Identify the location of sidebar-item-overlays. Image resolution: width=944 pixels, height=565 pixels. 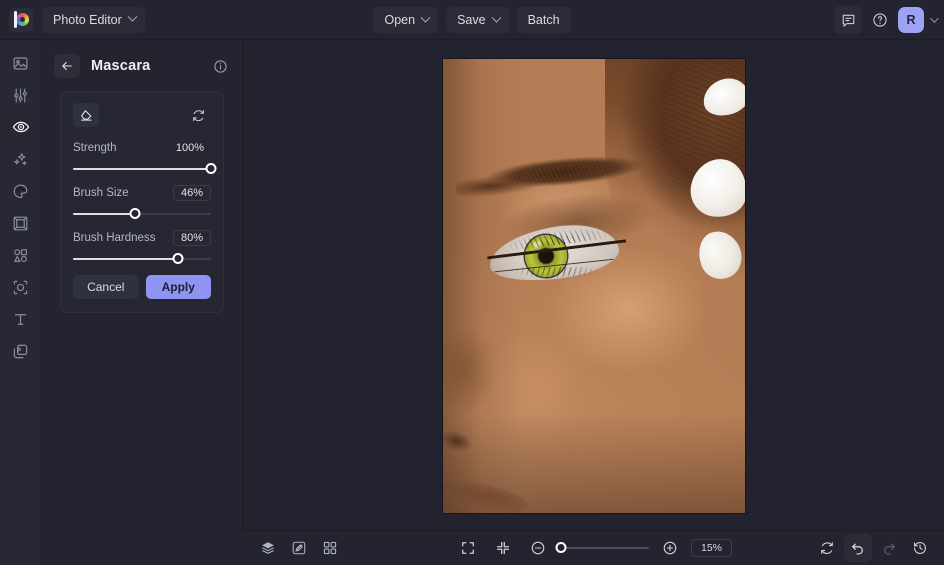
(21, 287).